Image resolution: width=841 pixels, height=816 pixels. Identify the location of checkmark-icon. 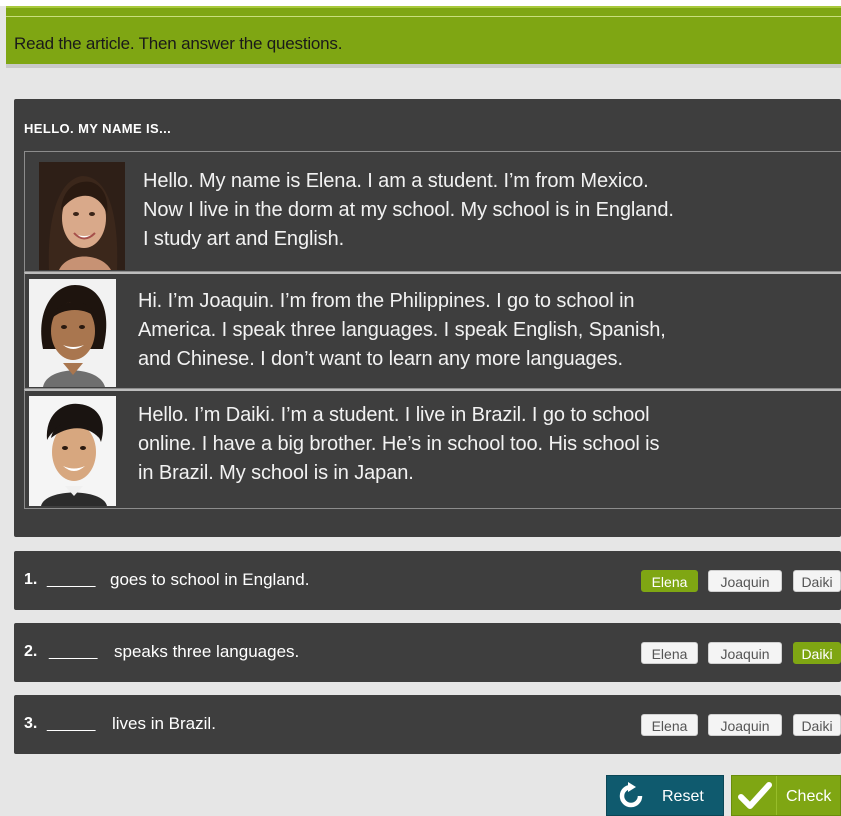
(755, 795).